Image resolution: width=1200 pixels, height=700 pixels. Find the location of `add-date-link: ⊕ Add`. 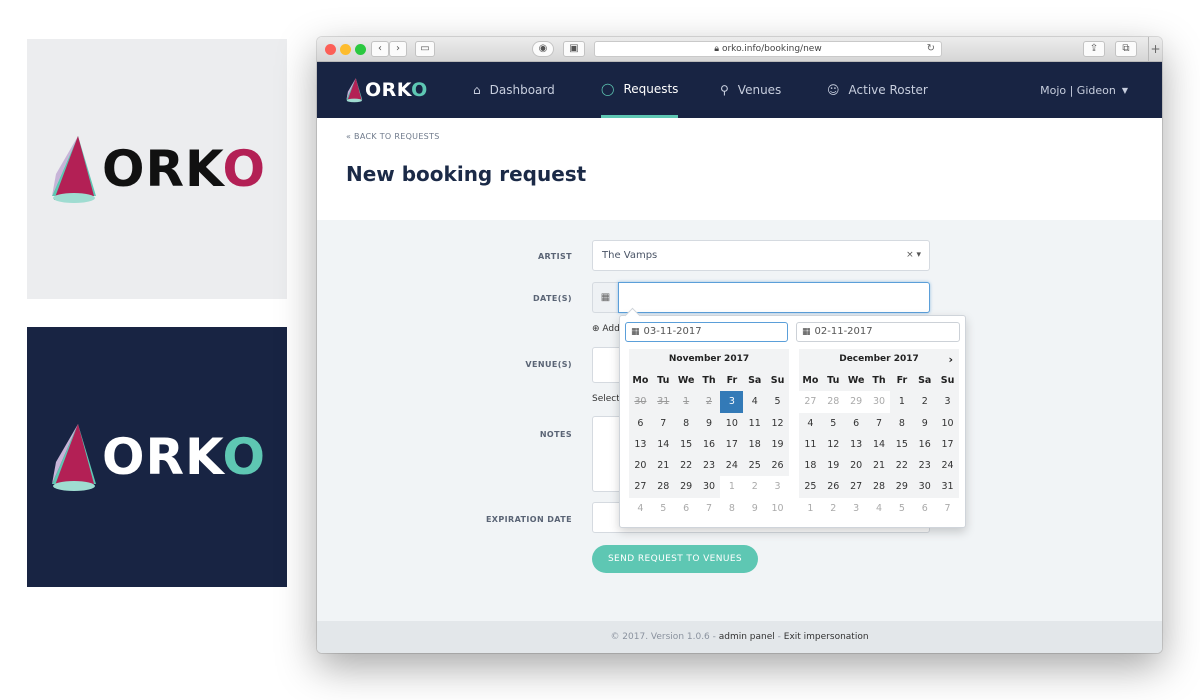

add-date-link: ⊕ Add is located at coordinates (606, 329).